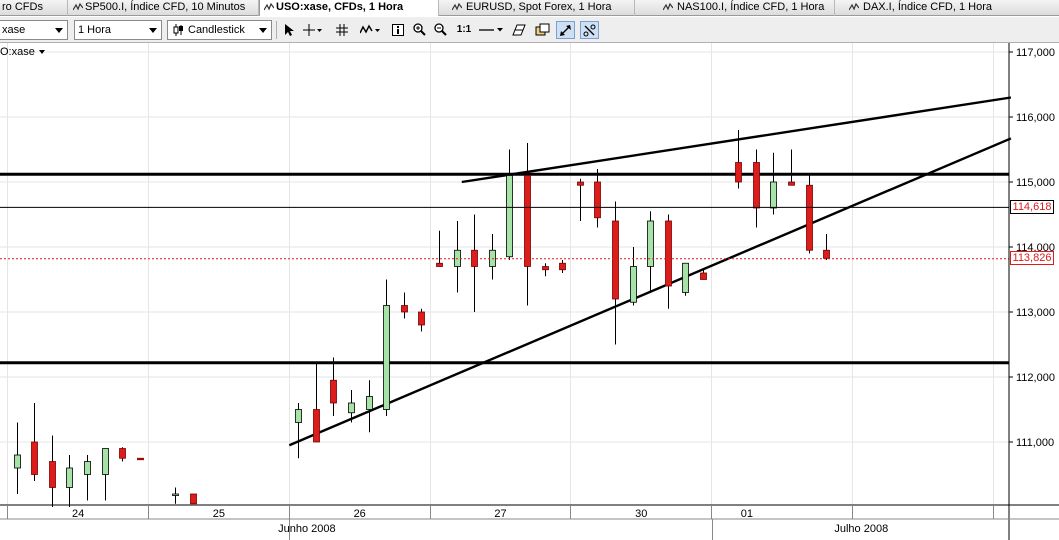  I want to click on info-button, so click(398, 30).